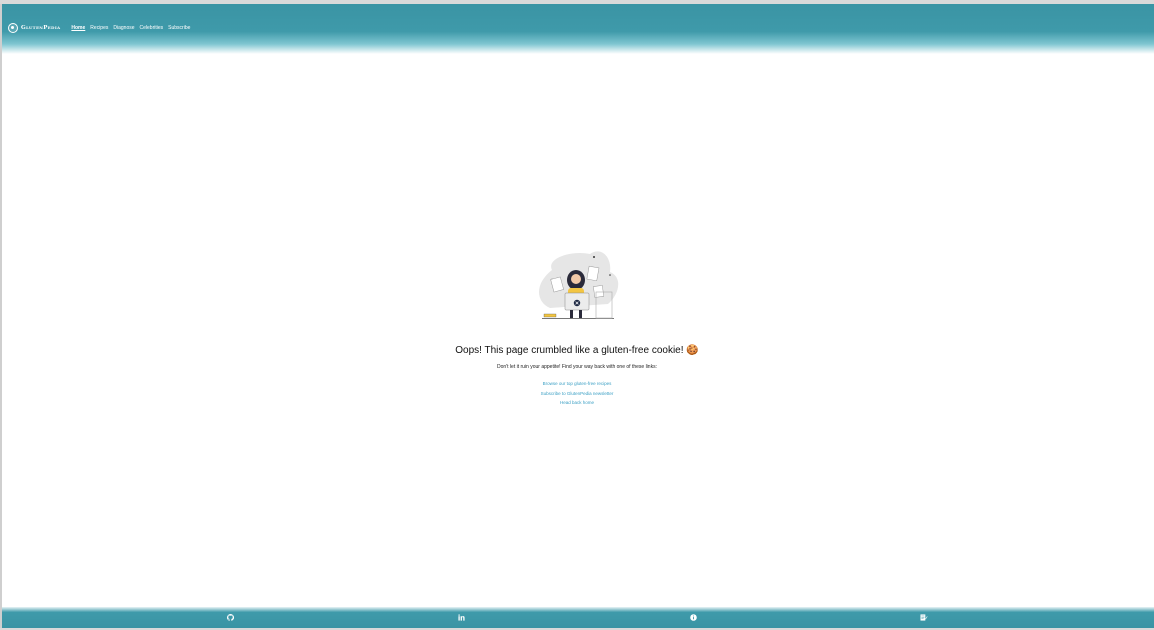 Image resolution: width=1154 pixels, height=630 pixels. Describe the element at coordinates (179, 28) in the screenshot. I see `nav-subscribe: Subscribe` at that location.